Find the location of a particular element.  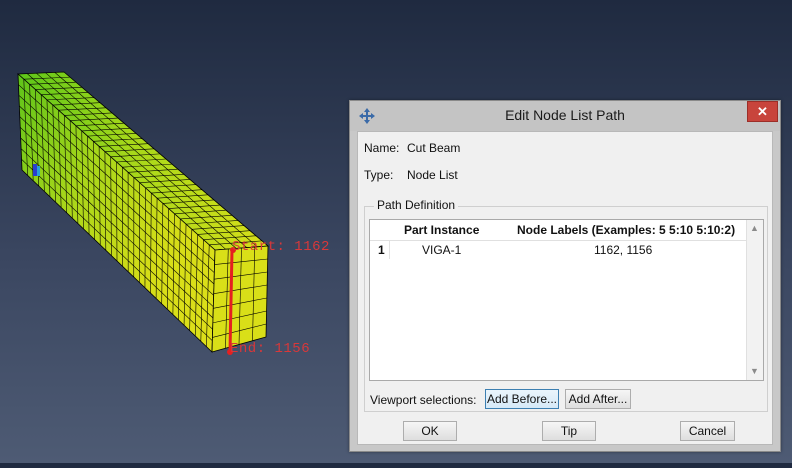

start-node-label: Start: 1162 is located at coordinates (281, 247).